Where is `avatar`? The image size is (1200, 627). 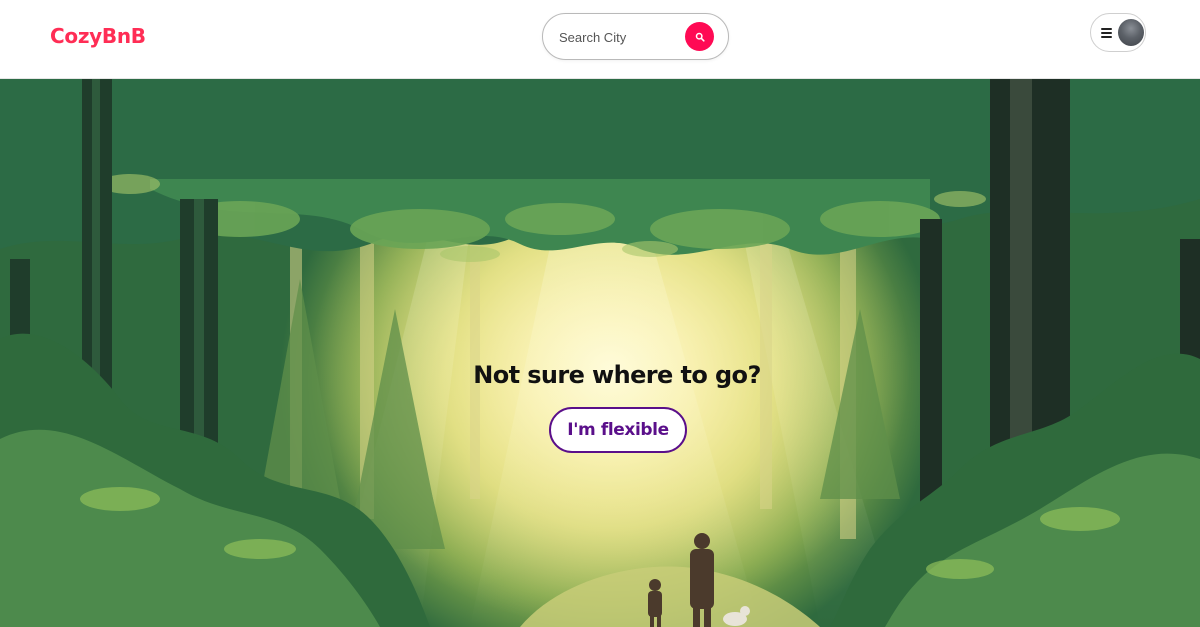
avatar is located at coordinates (1131, 32).